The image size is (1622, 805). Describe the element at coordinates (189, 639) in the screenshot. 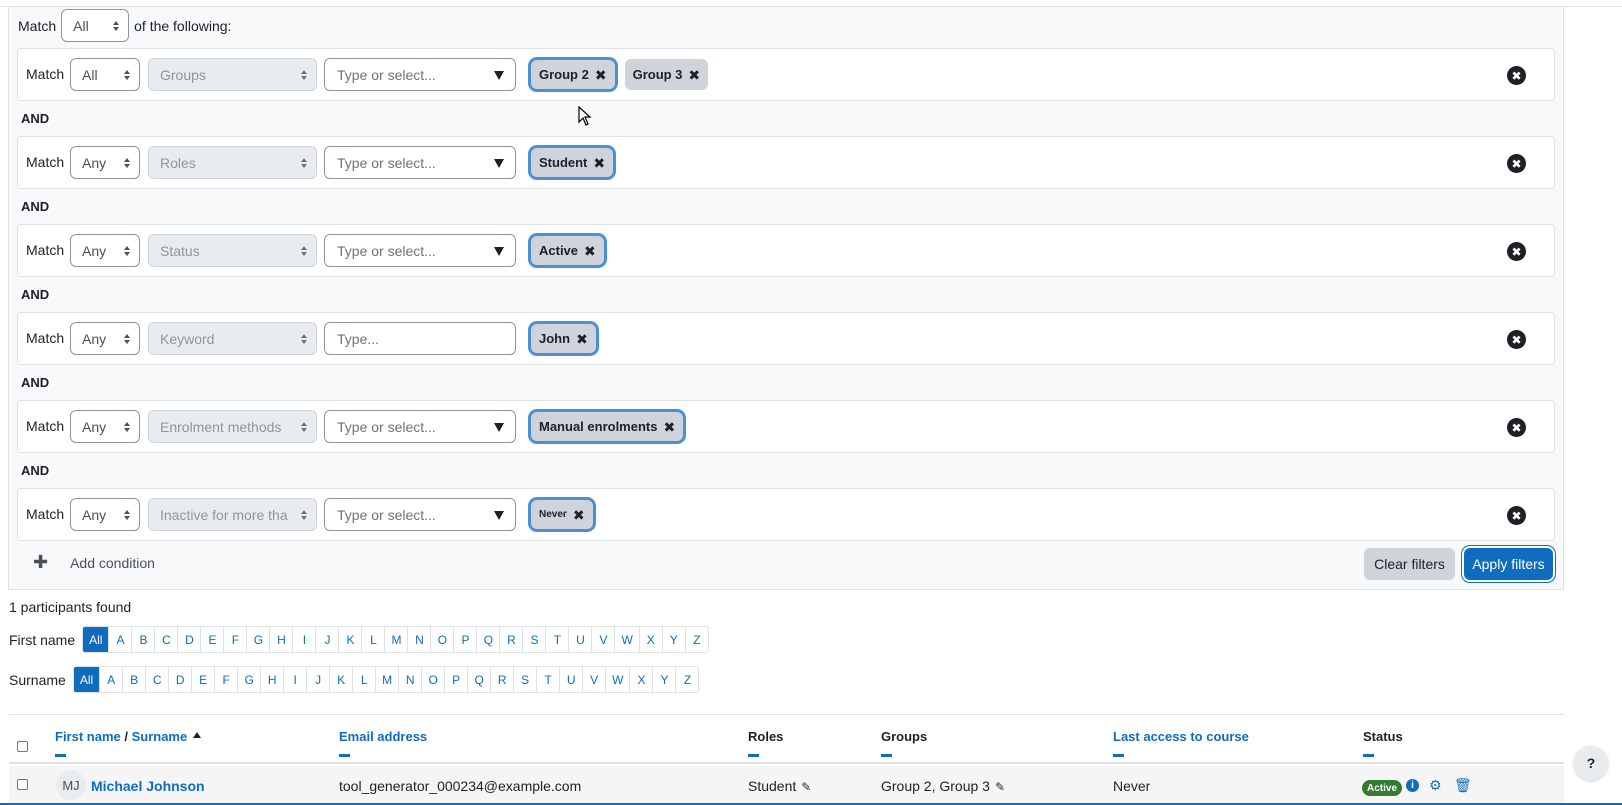

I see `initial-letter-d: D` at that location.